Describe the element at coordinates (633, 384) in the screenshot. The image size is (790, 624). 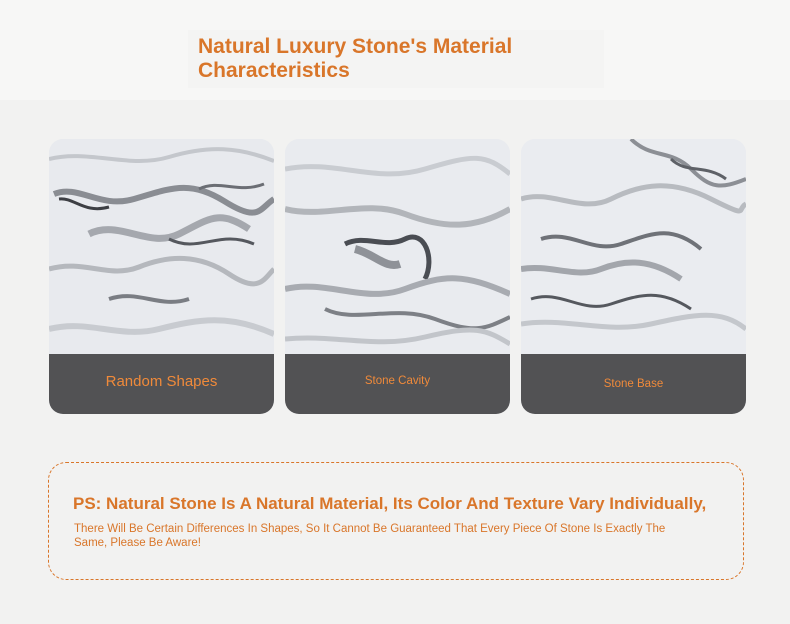
I see `card-label: Stone Base` at that location.